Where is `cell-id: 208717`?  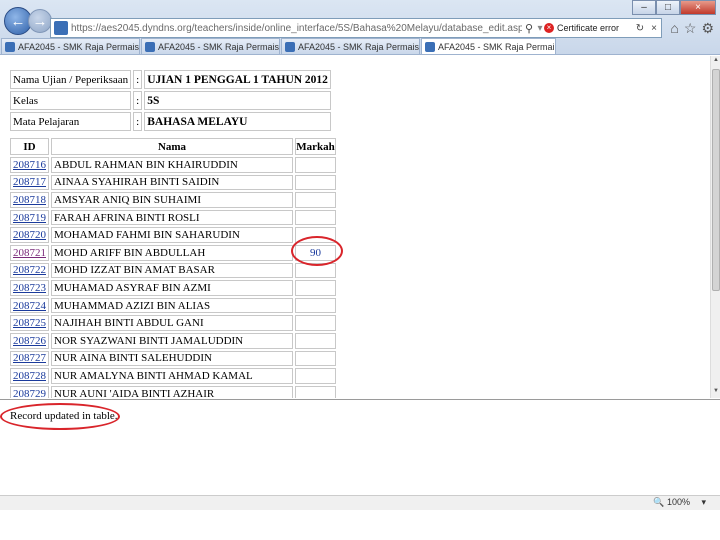
cell-id: 208717 is located at coordinates (29, 182).